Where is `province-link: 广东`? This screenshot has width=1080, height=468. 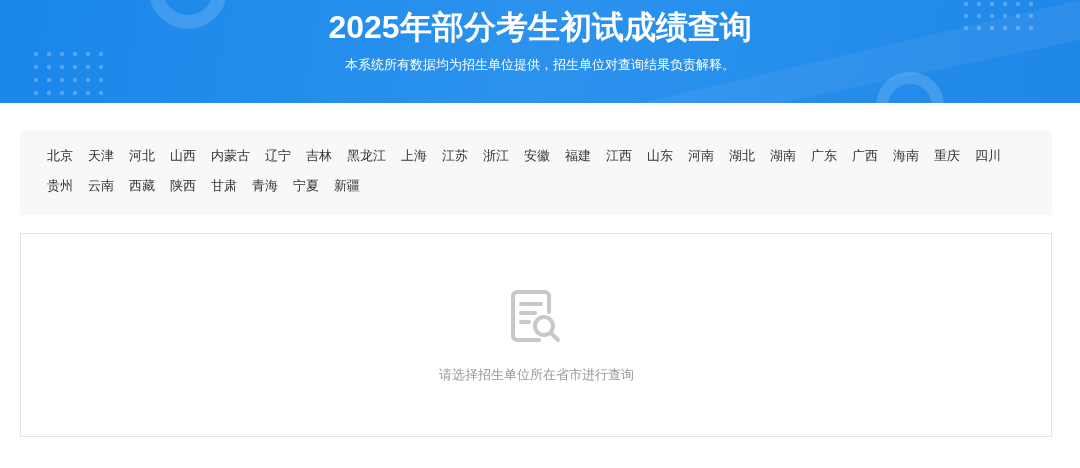
province-link: 广东 is located at coordinates (824, 156).